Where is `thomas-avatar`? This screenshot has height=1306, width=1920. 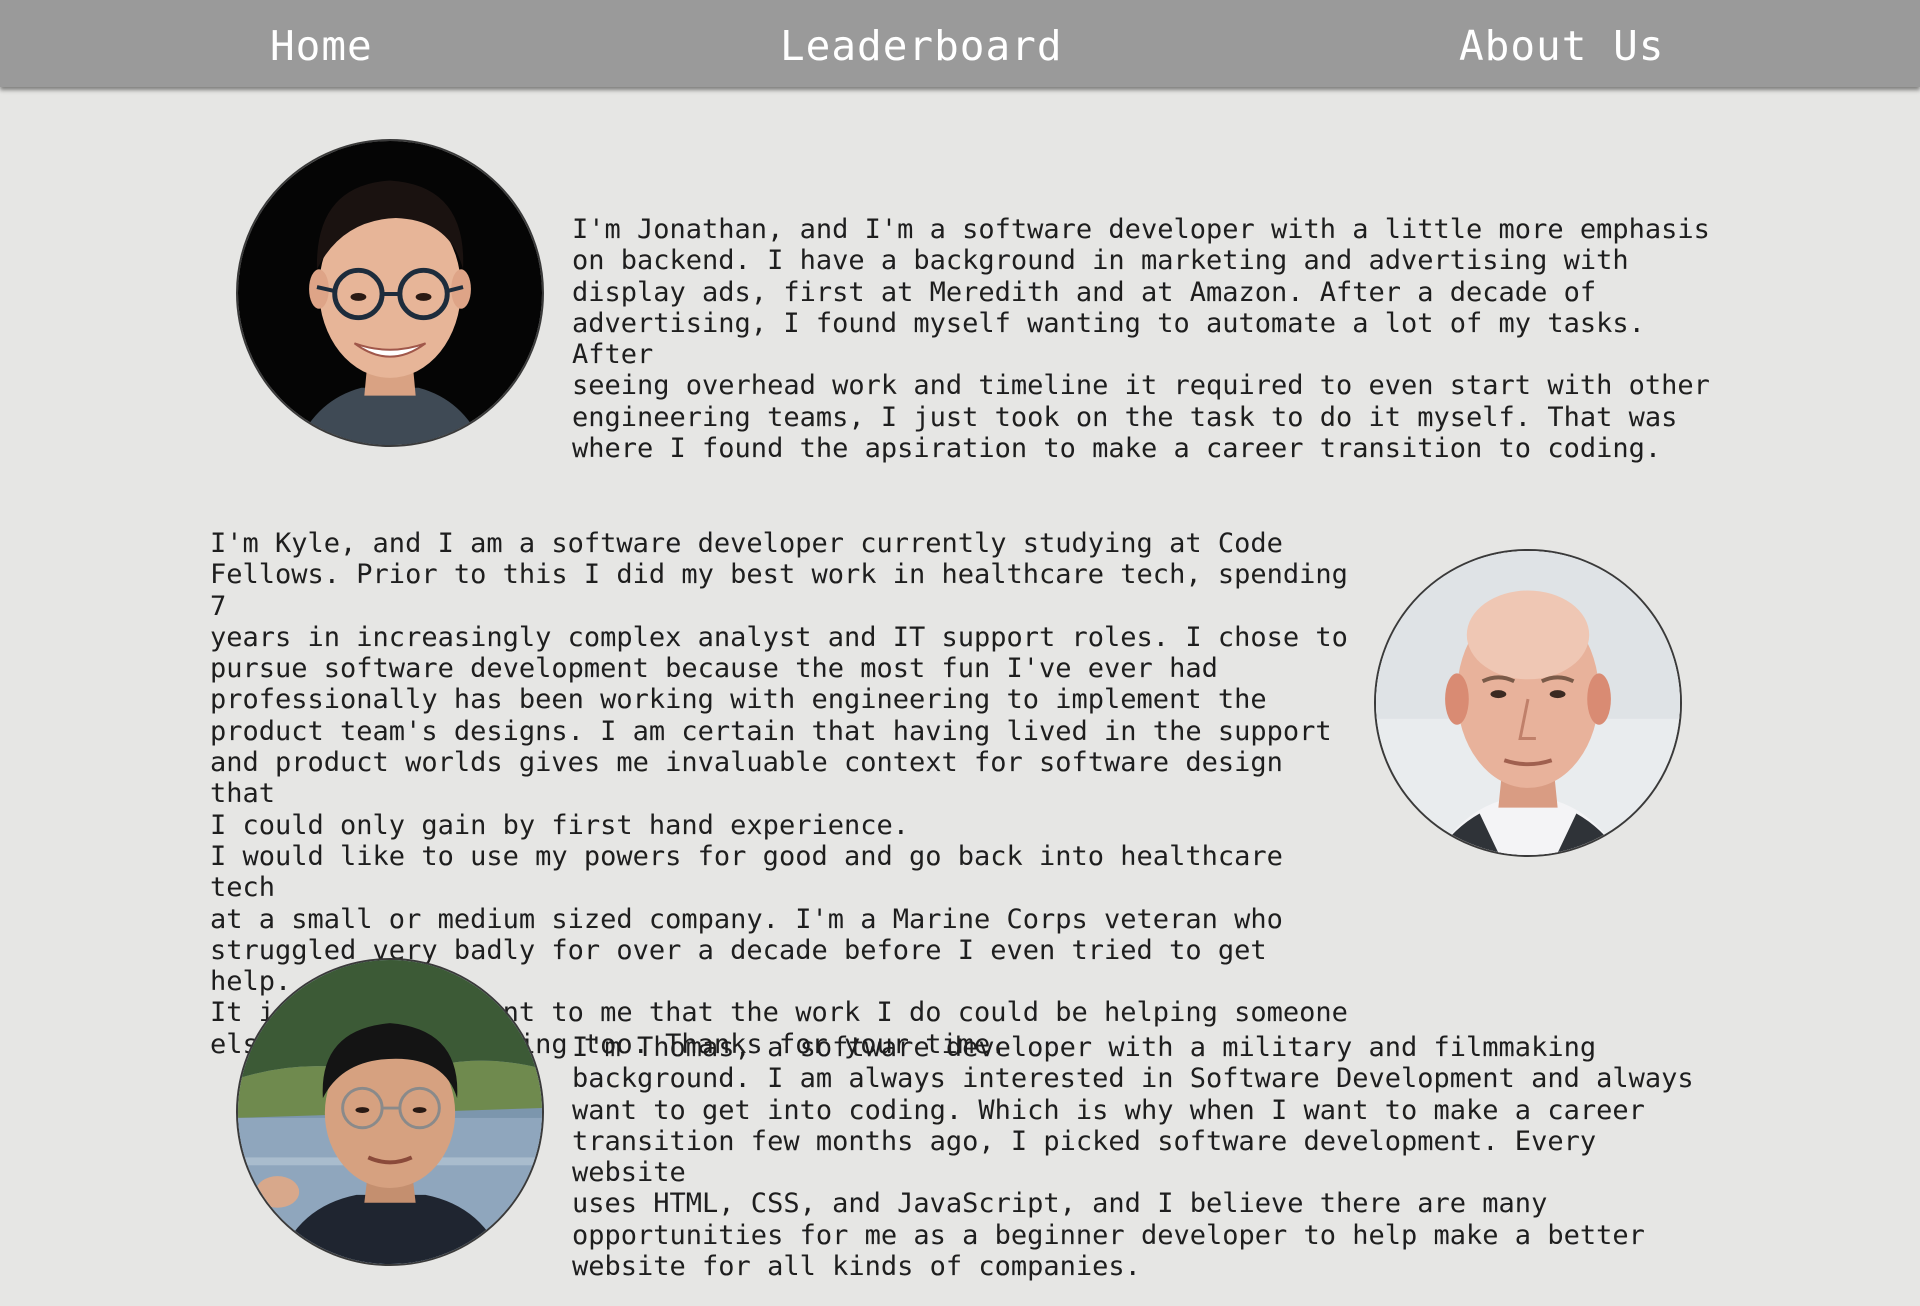 thomas-avatar is located at coordinates (390, 1112).